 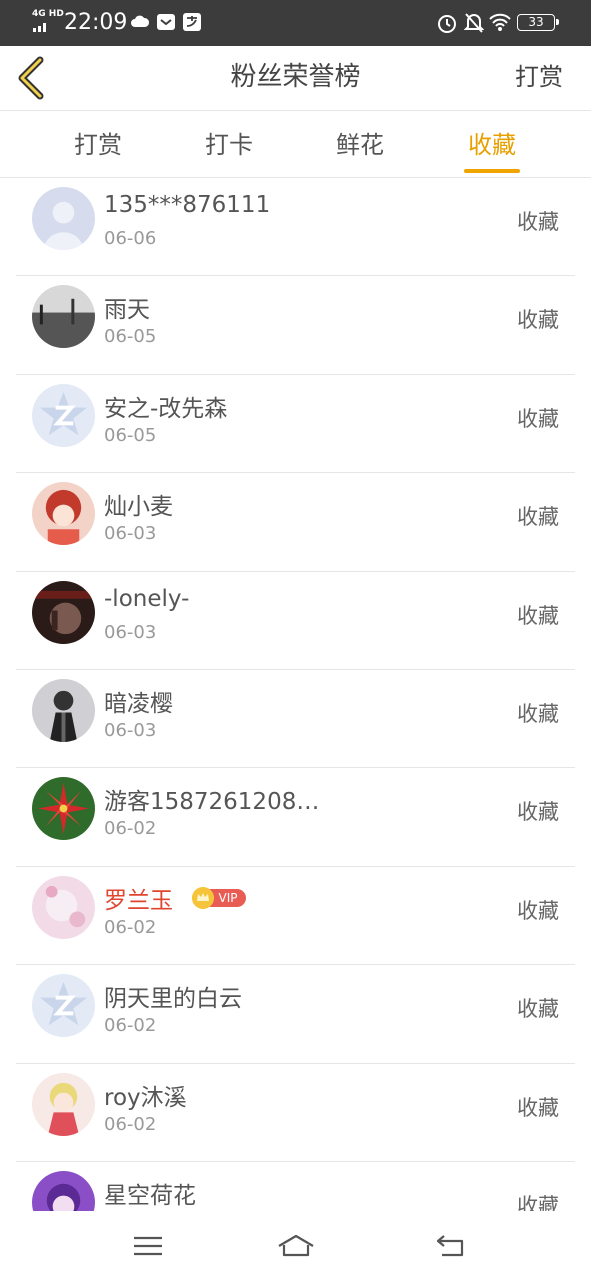 I want to click on mail-icon, so click(x=166, y=22).